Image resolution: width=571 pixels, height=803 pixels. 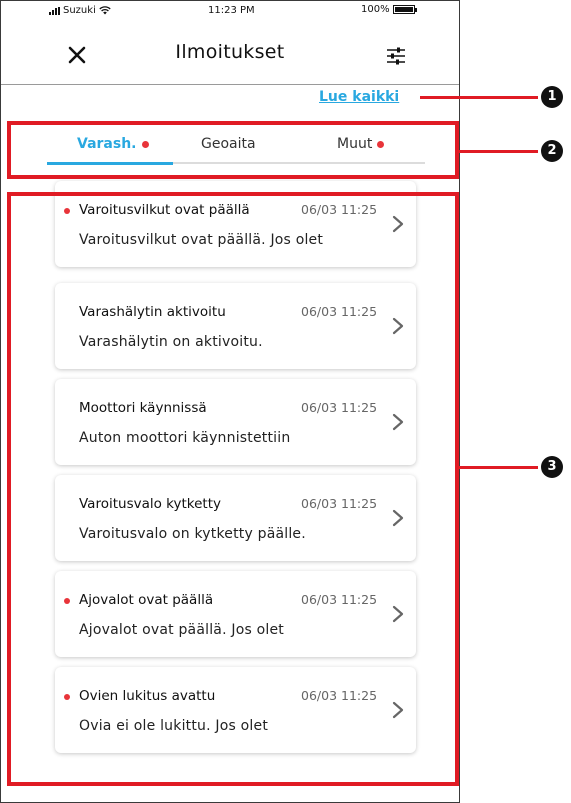 I want to click on carrier: Suzuki, so click(x=80, y=10).